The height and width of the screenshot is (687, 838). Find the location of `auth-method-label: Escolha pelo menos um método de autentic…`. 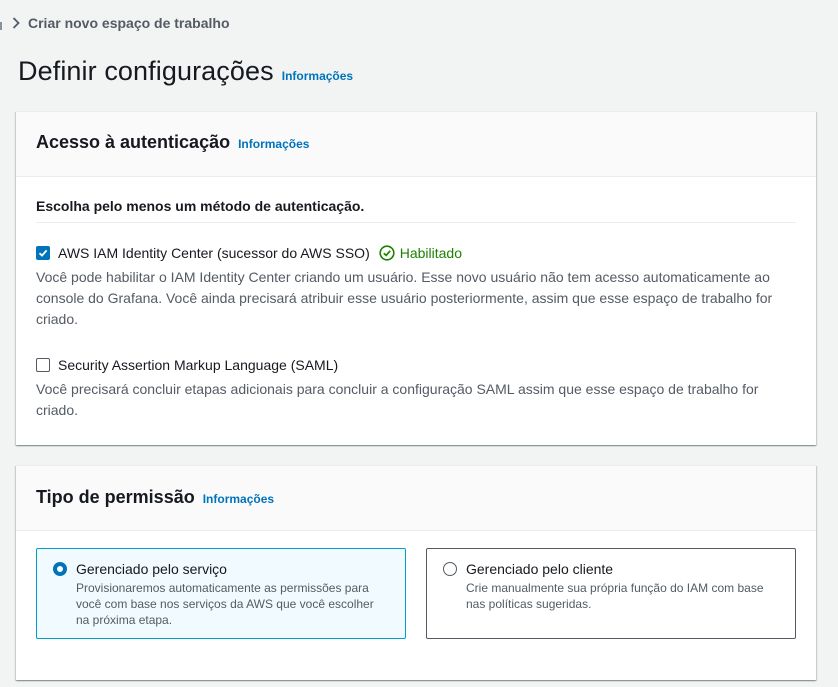

auth-method-label: Escolha pelo menos um método de autentic… is located at coordinates (416, 210).